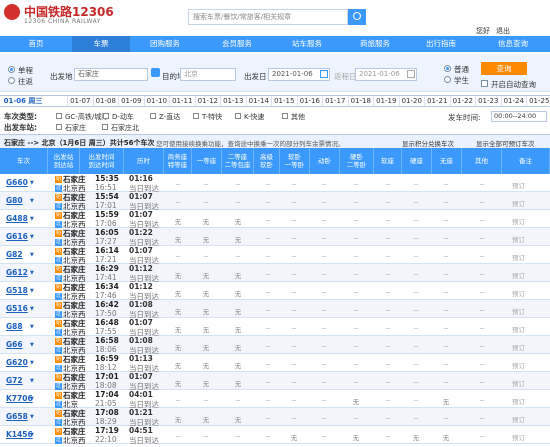 The width and height of the screenshot is (550, 447). Describe the element at coordinates (360, 101) in the screenshot. I see `date-tab: 01-18` at that location.